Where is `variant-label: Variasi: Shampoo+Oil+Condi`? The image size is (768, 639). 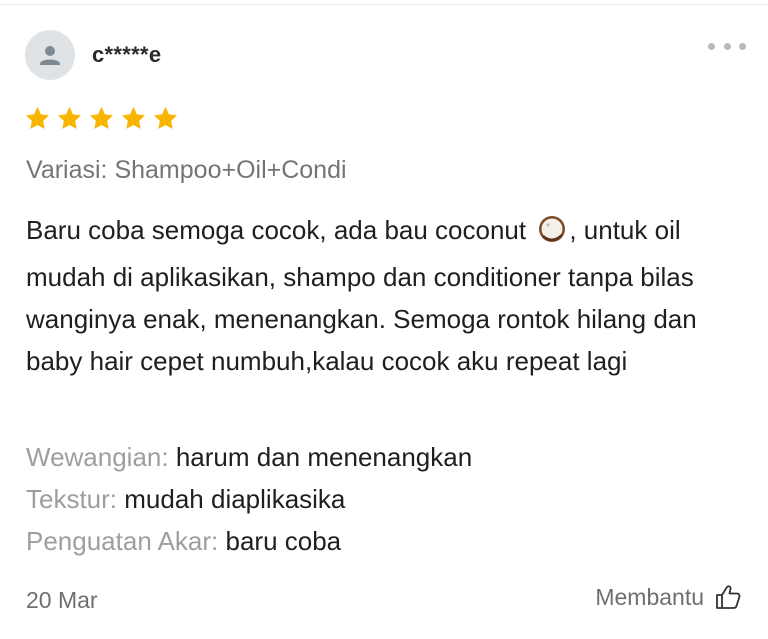 variant-label: Variasi: Shampoo+Oil+Condi is located at coordinates (186, 170).